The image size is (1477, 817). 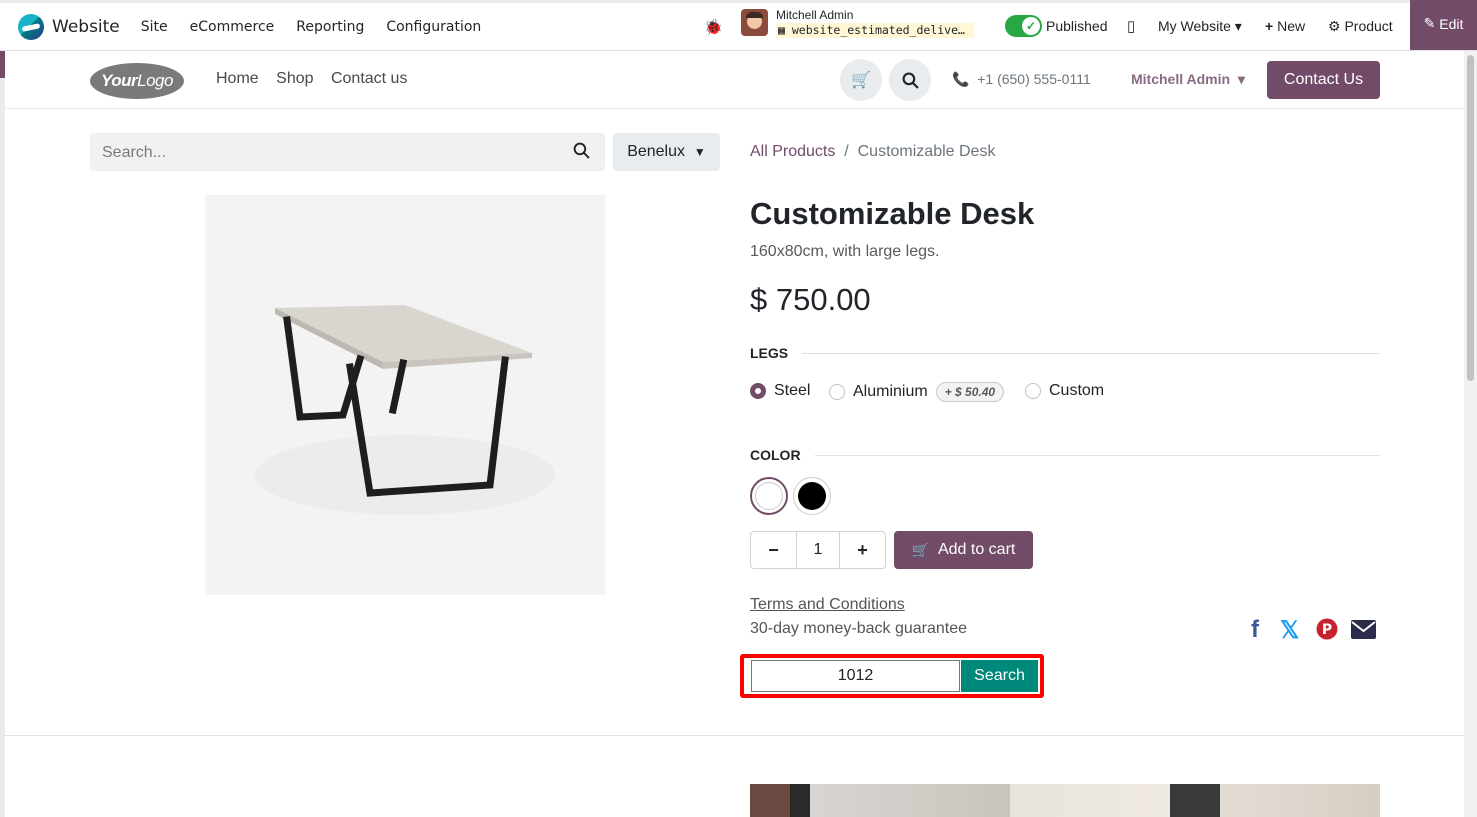 I want to click on scrollbar, so click(x=1470, y=434).